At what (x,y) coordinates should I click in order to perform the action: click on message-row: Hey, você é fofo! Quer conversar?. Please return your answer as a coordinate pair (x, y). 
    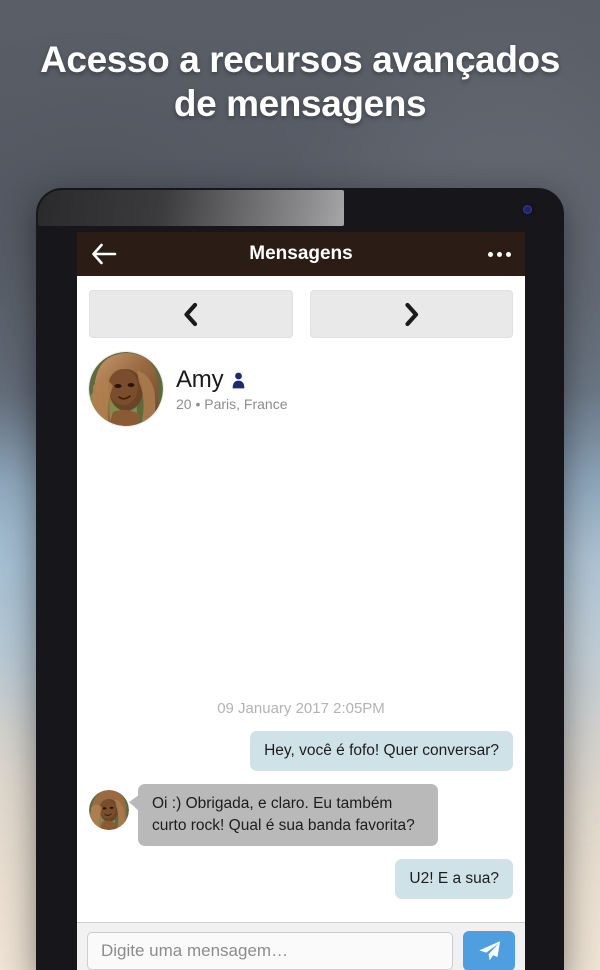
    Looking at the image, I should click on (301, 751).